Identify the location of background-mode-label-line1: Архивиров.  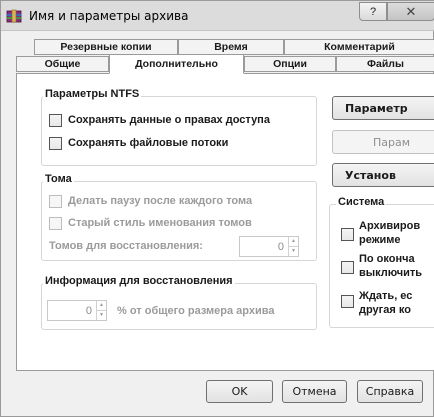
(390, 226).